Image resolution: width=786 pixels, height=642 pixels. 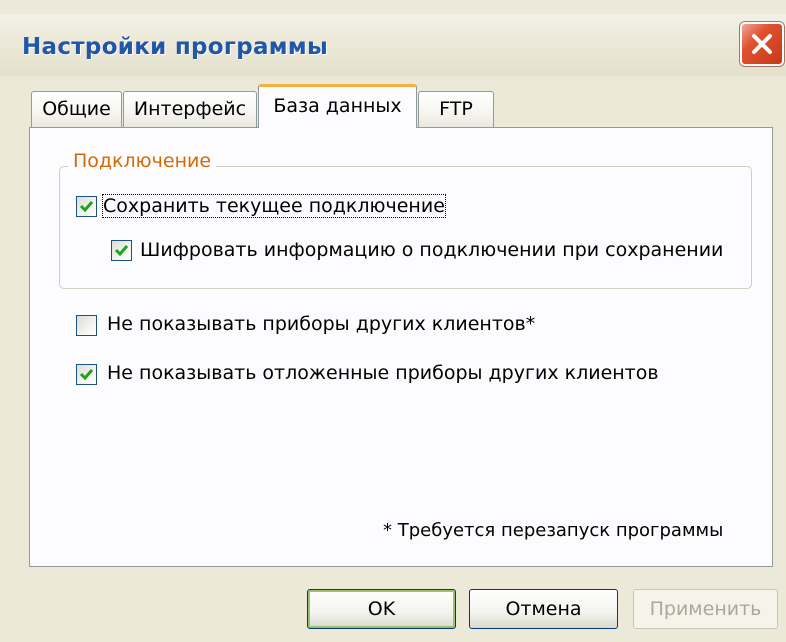 I want to click on close-button, so click(x=762, y=44).